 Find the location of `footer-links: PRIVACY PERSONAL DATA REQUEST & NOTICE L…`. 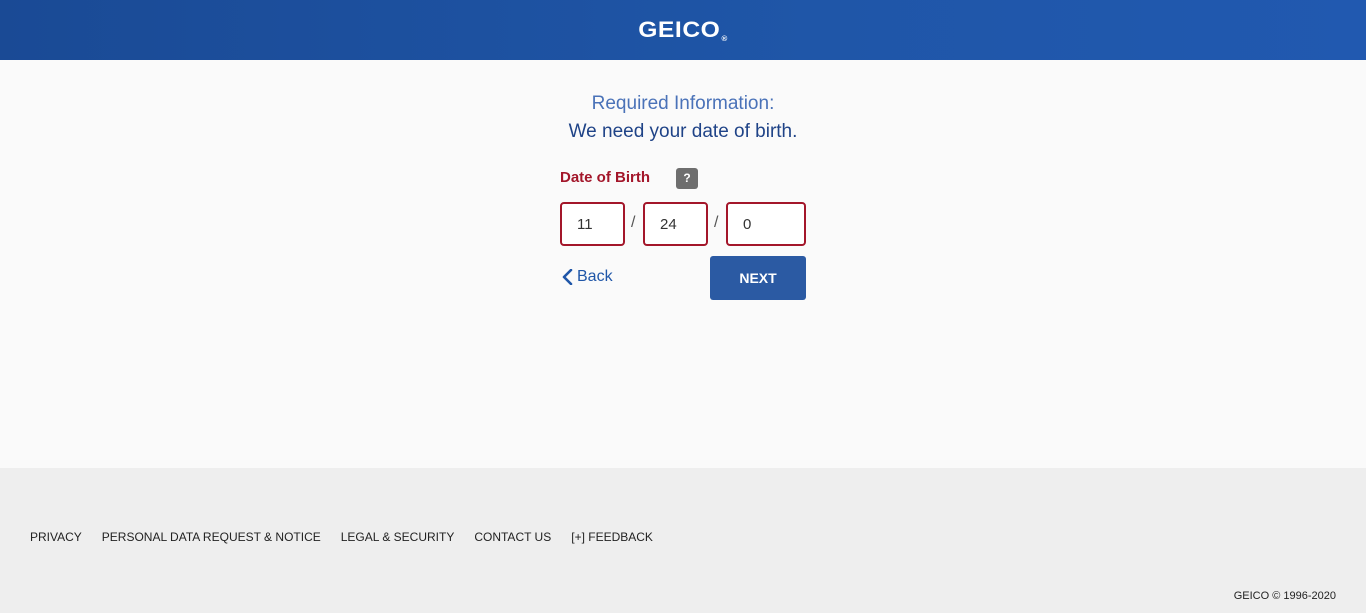

footer-links: PRIVACY PERSONAL DATA REQUEST & NOTICE L… is located at coordinates (341, 537).